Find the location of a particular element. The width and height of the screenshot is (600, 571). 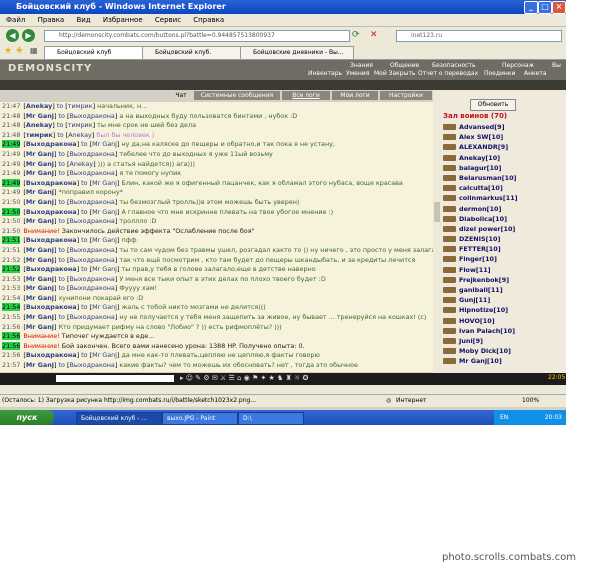

player-name: Frejkenbok[9] is located at coordinates (484, 280).